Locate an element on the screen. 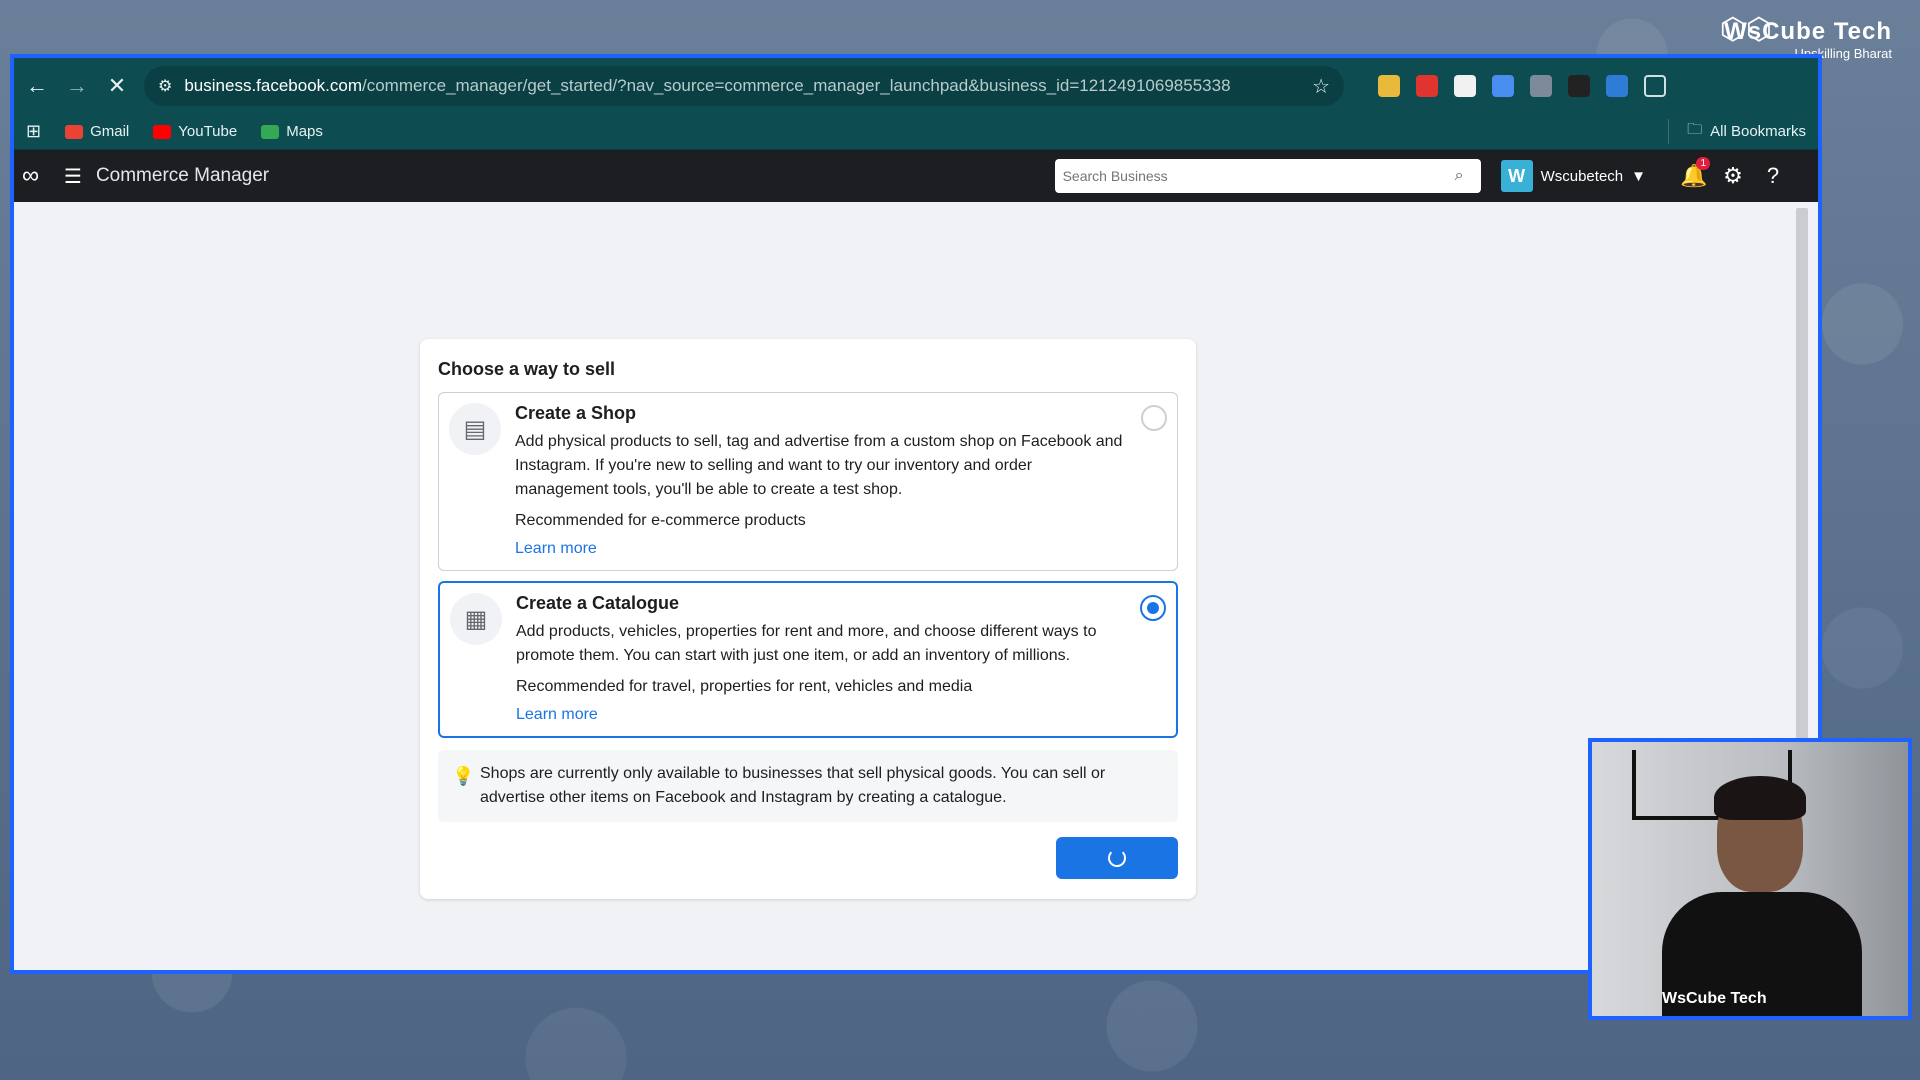 This screenshot has width=1920, height=1080. lightbulb-icon: 💡 is located at coordinates (463, 776).